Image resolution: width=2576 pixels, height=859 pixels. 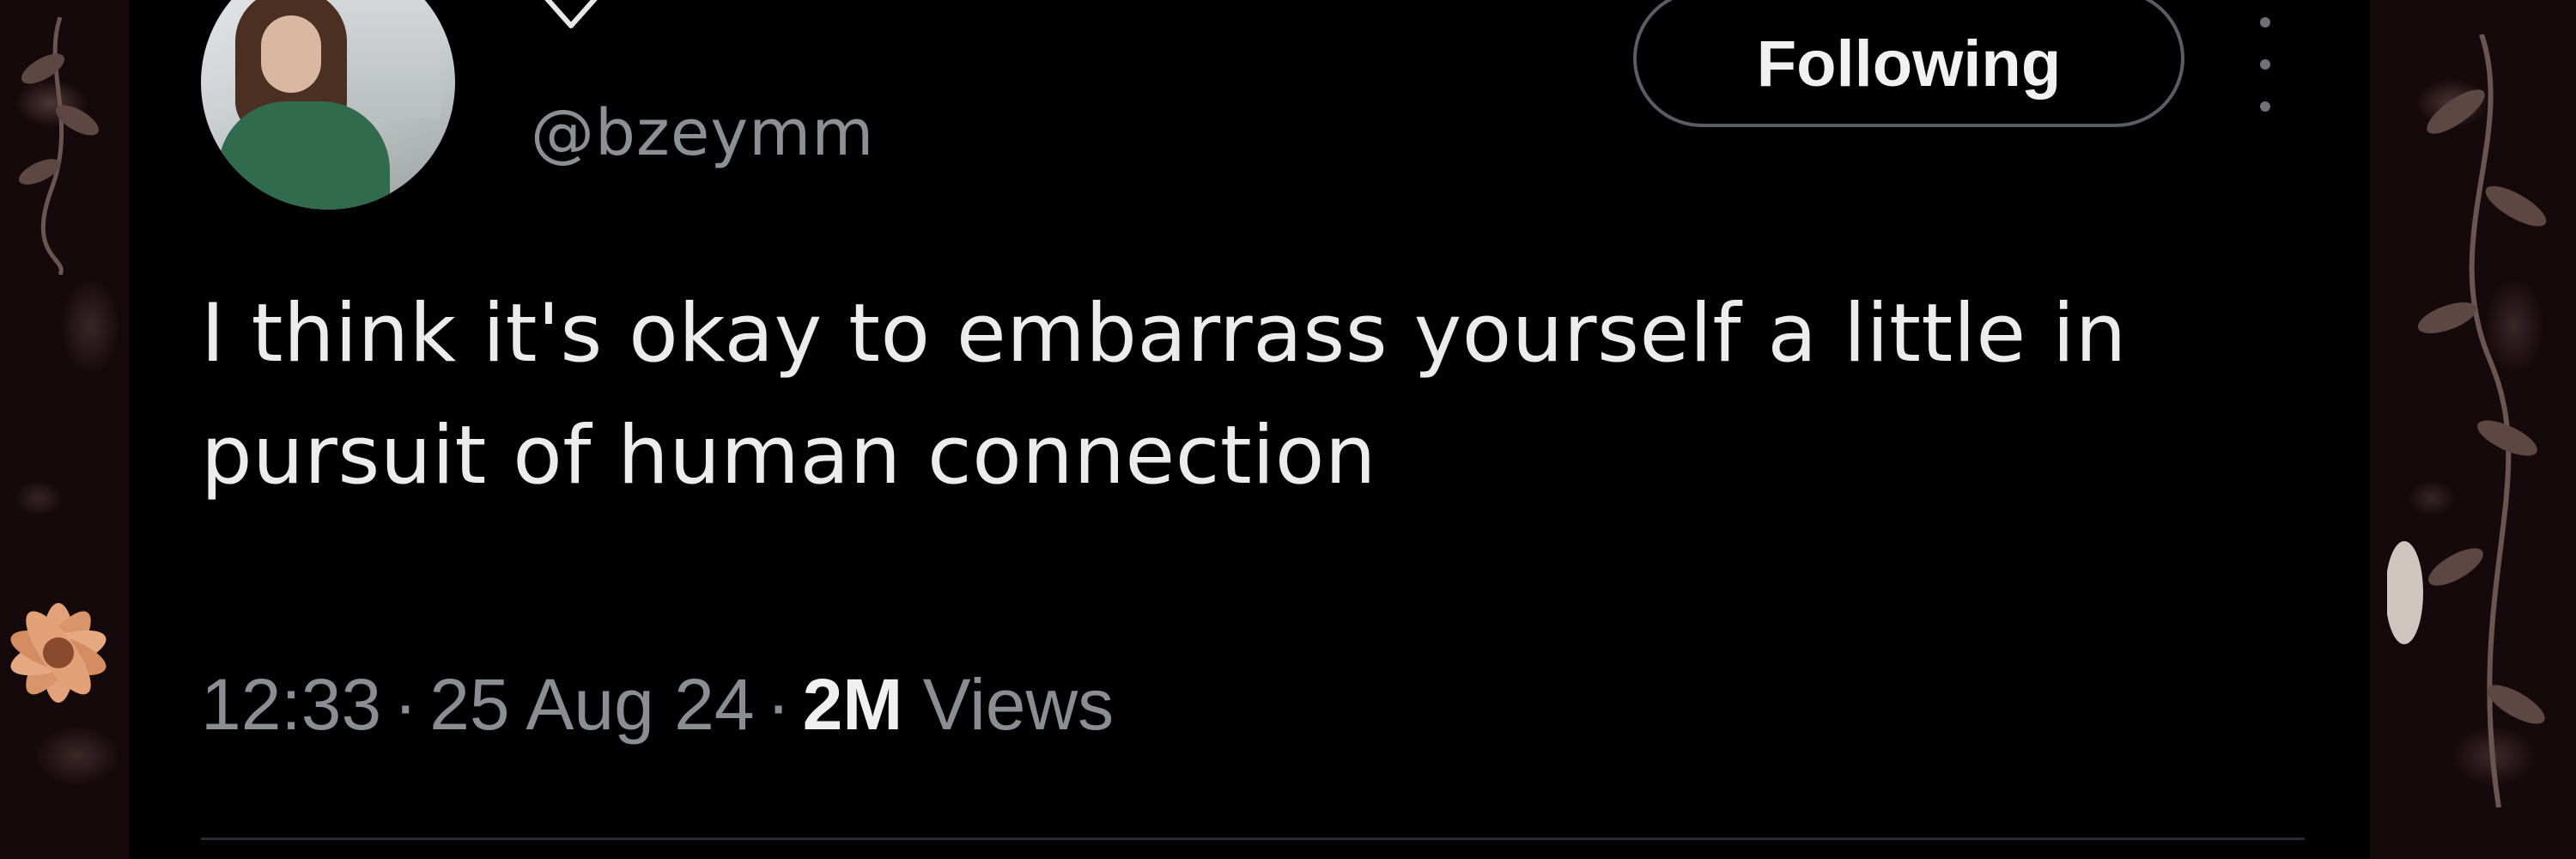 What do you see at coordinates (571, 14) in the screenshot?
I see `verified-badge-icon` at bounding box center [571, 14].